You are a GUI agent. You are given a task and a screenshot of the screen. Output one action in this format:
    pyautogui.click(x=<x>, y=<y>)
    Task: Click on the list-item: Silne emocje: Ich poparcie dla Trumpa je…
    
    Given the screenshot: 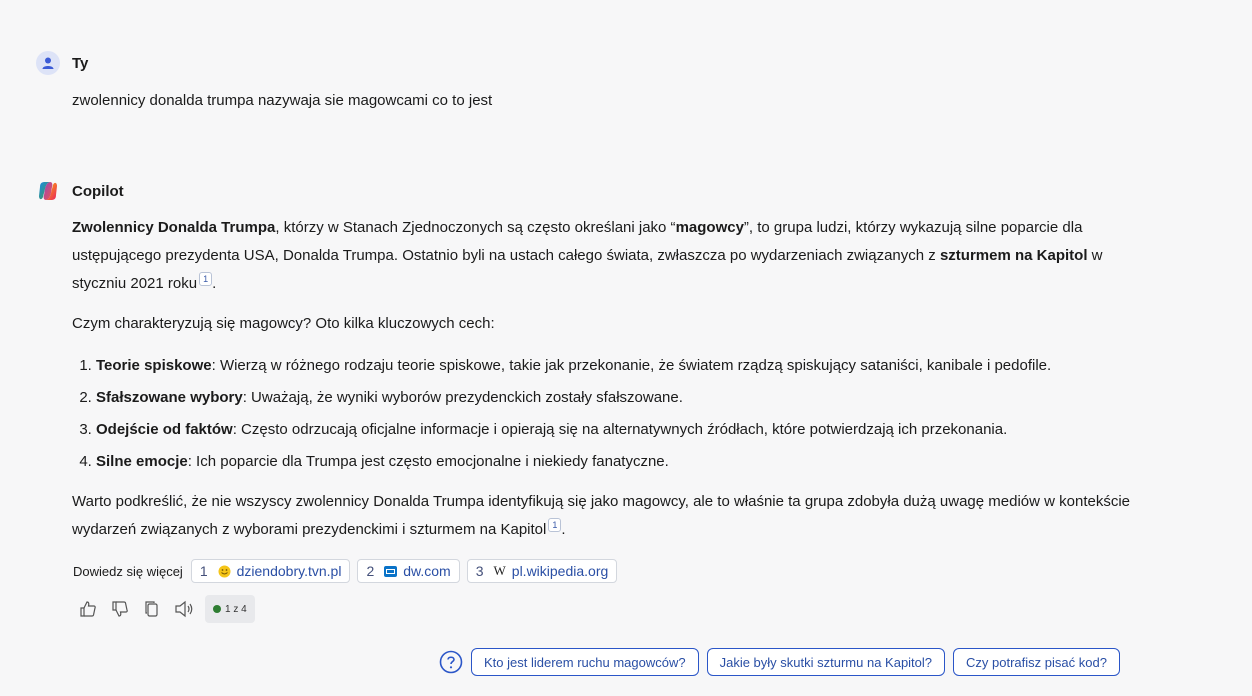 What is the action you would take?
    pyautogui.click(x=624, y=462)
    